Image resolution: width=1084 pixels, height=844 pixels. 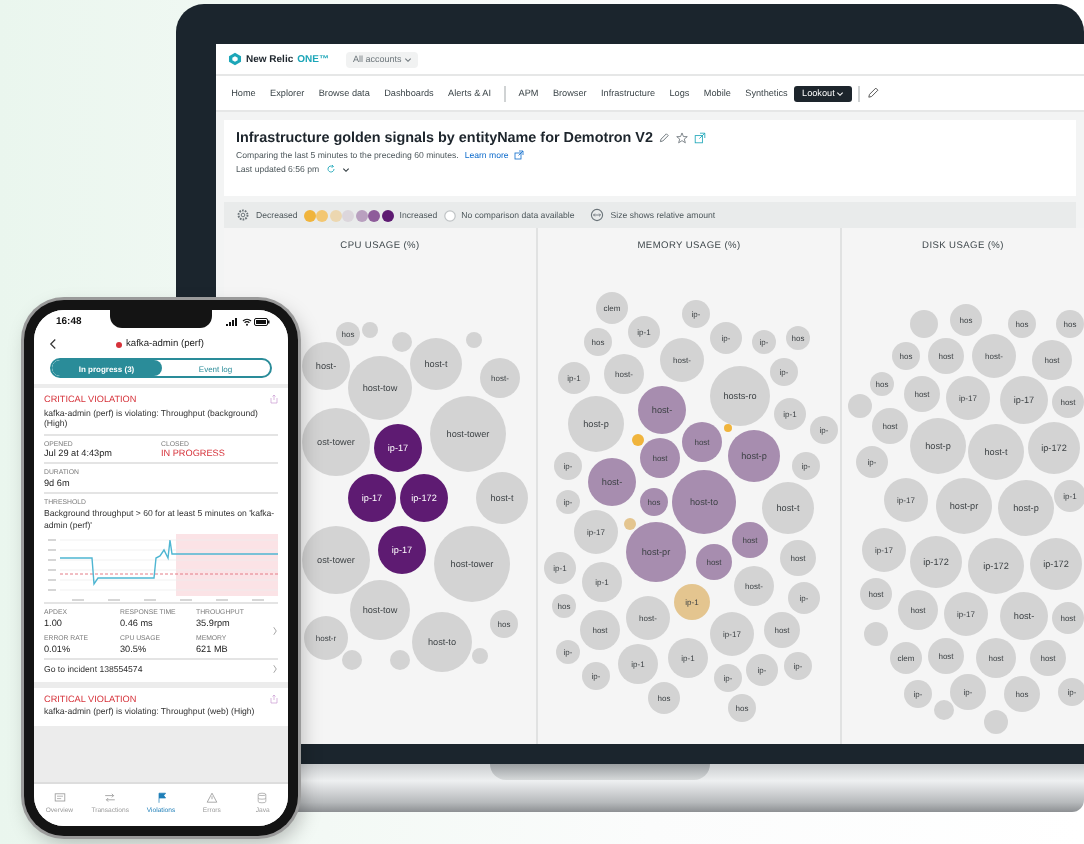 I want to click on size-icon, so click(x=597, y=215).